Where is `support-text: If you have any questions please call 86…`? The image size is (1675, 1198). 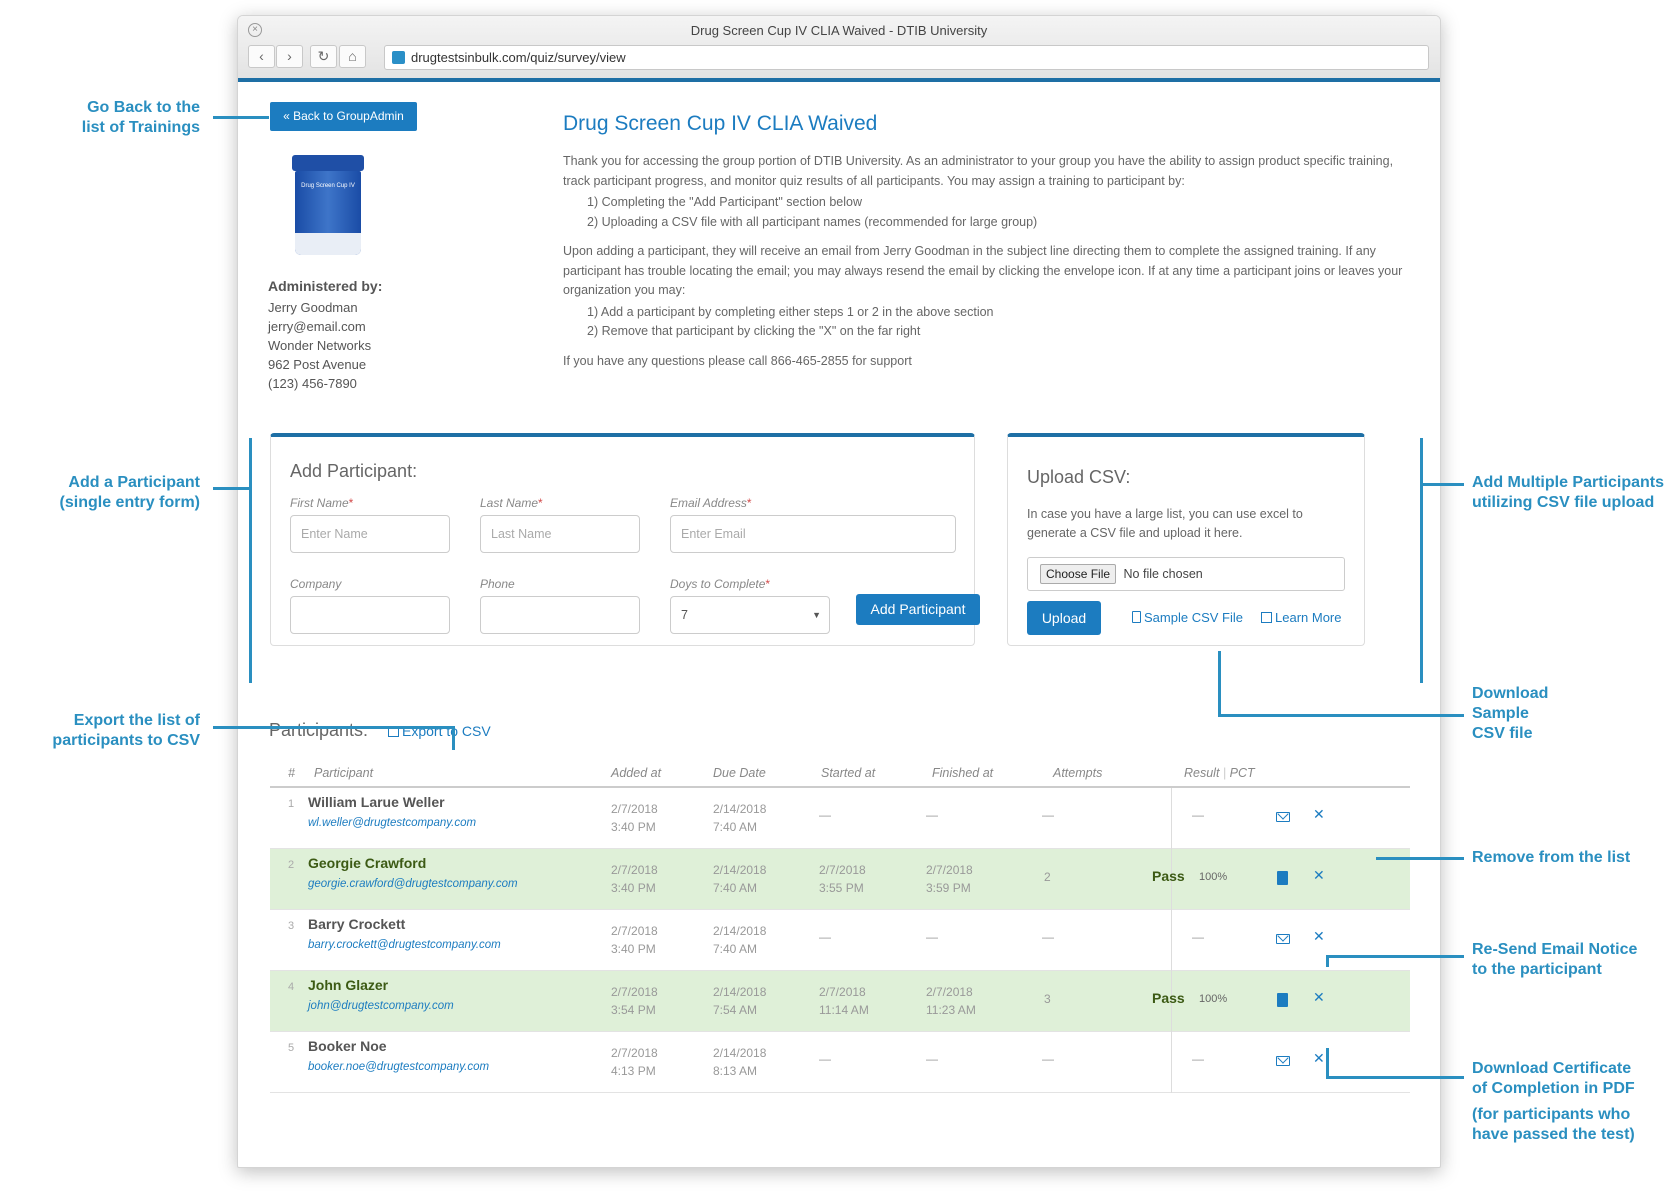
support-text: If you have any questions please call 86… is located at coordinates (737, 360).